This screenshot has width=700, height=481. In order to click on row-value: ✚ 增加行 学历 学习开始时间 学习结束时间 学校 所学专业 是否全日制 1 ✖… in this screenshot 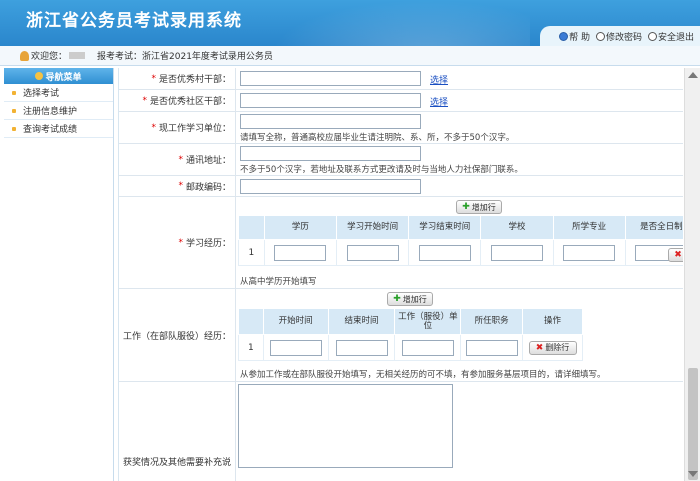, I will do `click(459, 242)`.